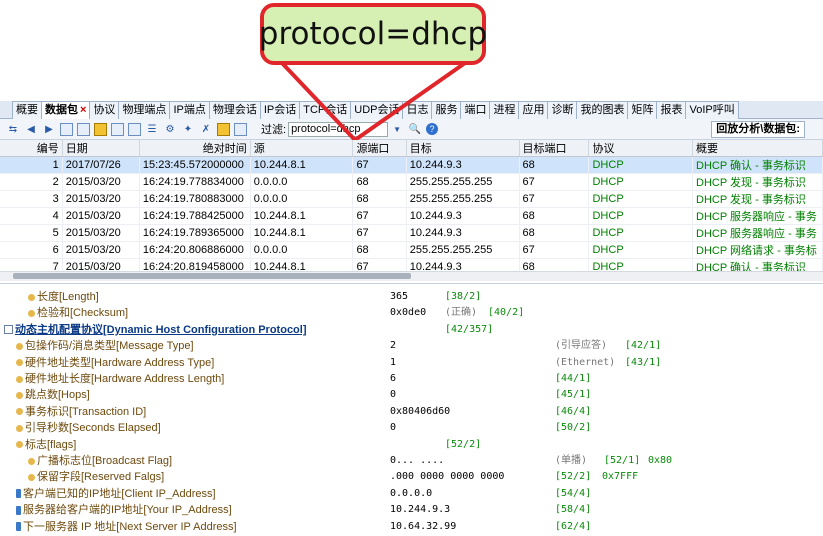  I want to click on tab-label: VoIP呼叫, so click(712, 110).